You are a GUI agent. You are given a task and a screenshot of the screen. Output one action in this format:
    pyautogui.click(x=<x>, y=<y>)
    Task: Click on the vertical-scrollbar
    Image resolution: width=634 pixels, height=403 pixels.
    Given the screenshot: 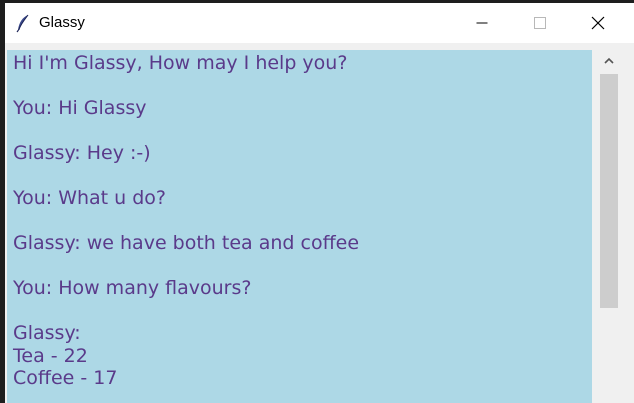 What is the action you would take?
    pyautogui.click(x=609, y=226)
    